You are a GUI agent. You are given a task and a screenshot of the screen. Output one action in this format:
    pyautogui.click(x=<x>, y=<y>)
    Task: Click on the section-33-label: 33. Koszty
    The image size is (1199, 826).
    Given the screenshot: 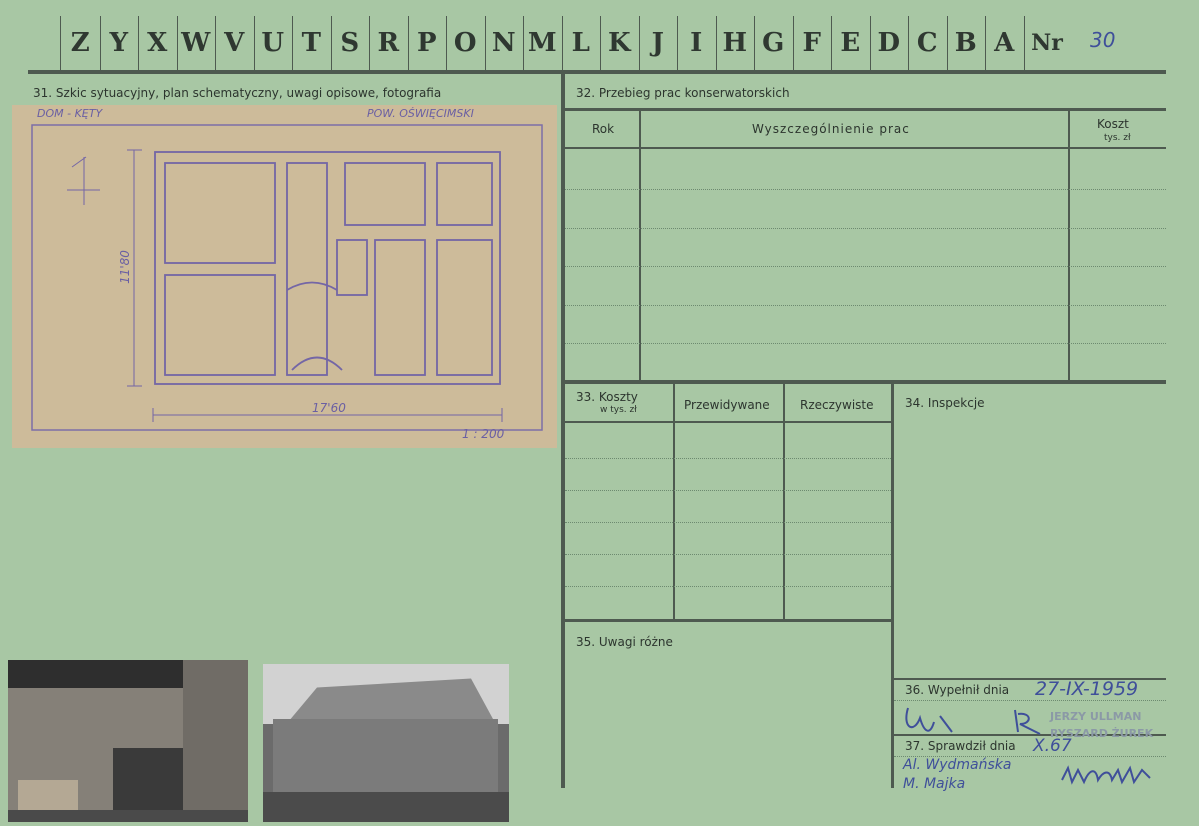 What is the action you would take?
    pyautogui.click(x=607, y=397)
    